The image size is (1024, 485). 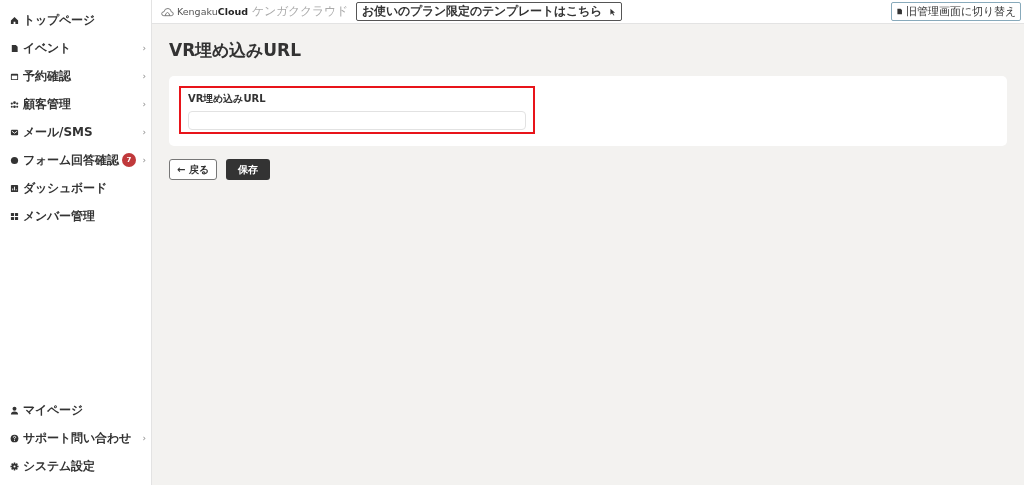 I want to click on grid-icon, so click(x=14, y=216).